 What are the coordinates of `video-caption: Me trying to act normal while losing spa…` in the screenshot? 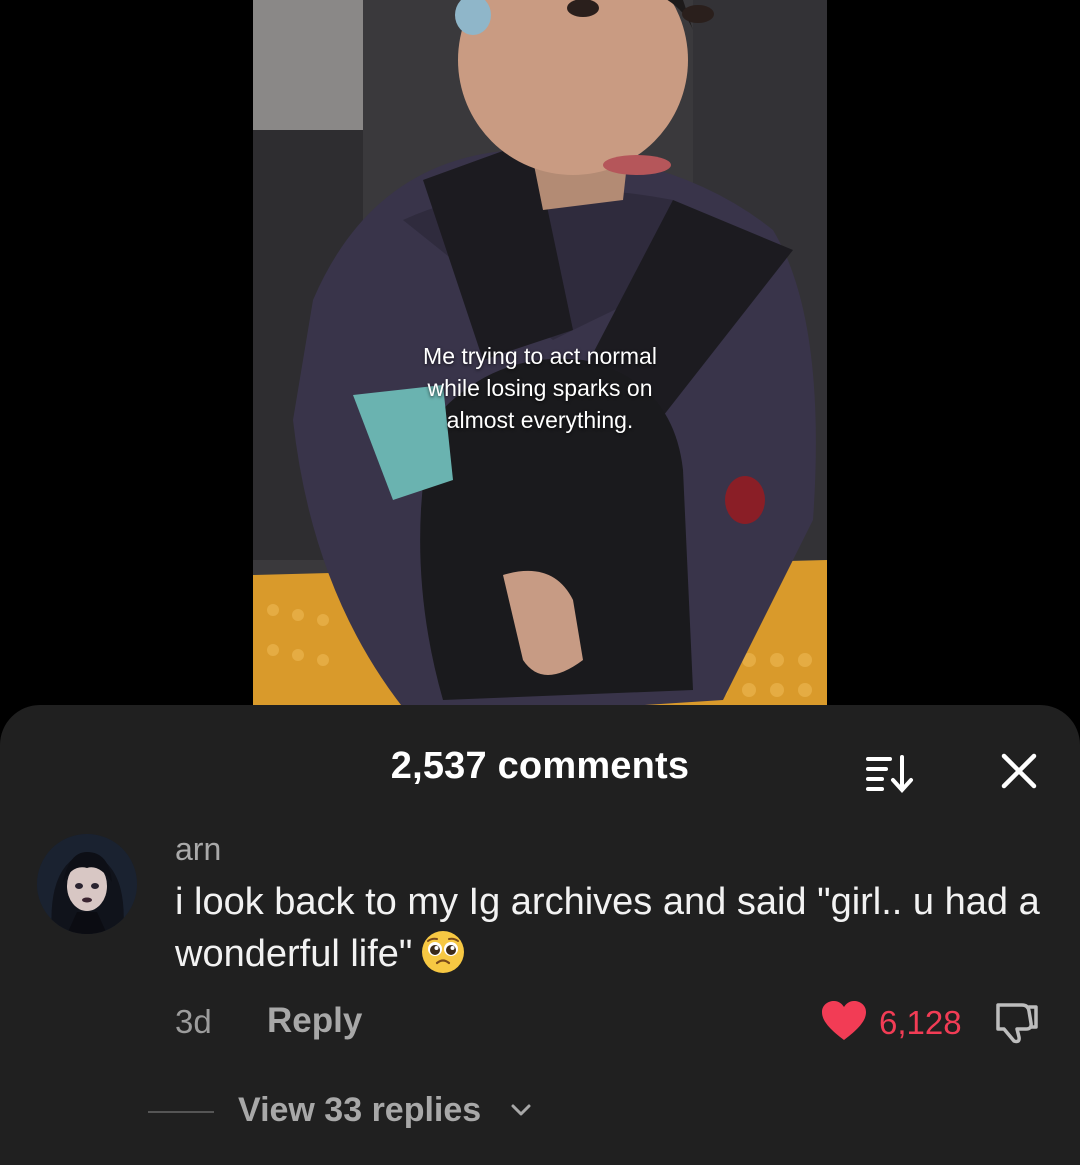 It's located at (540, 388).